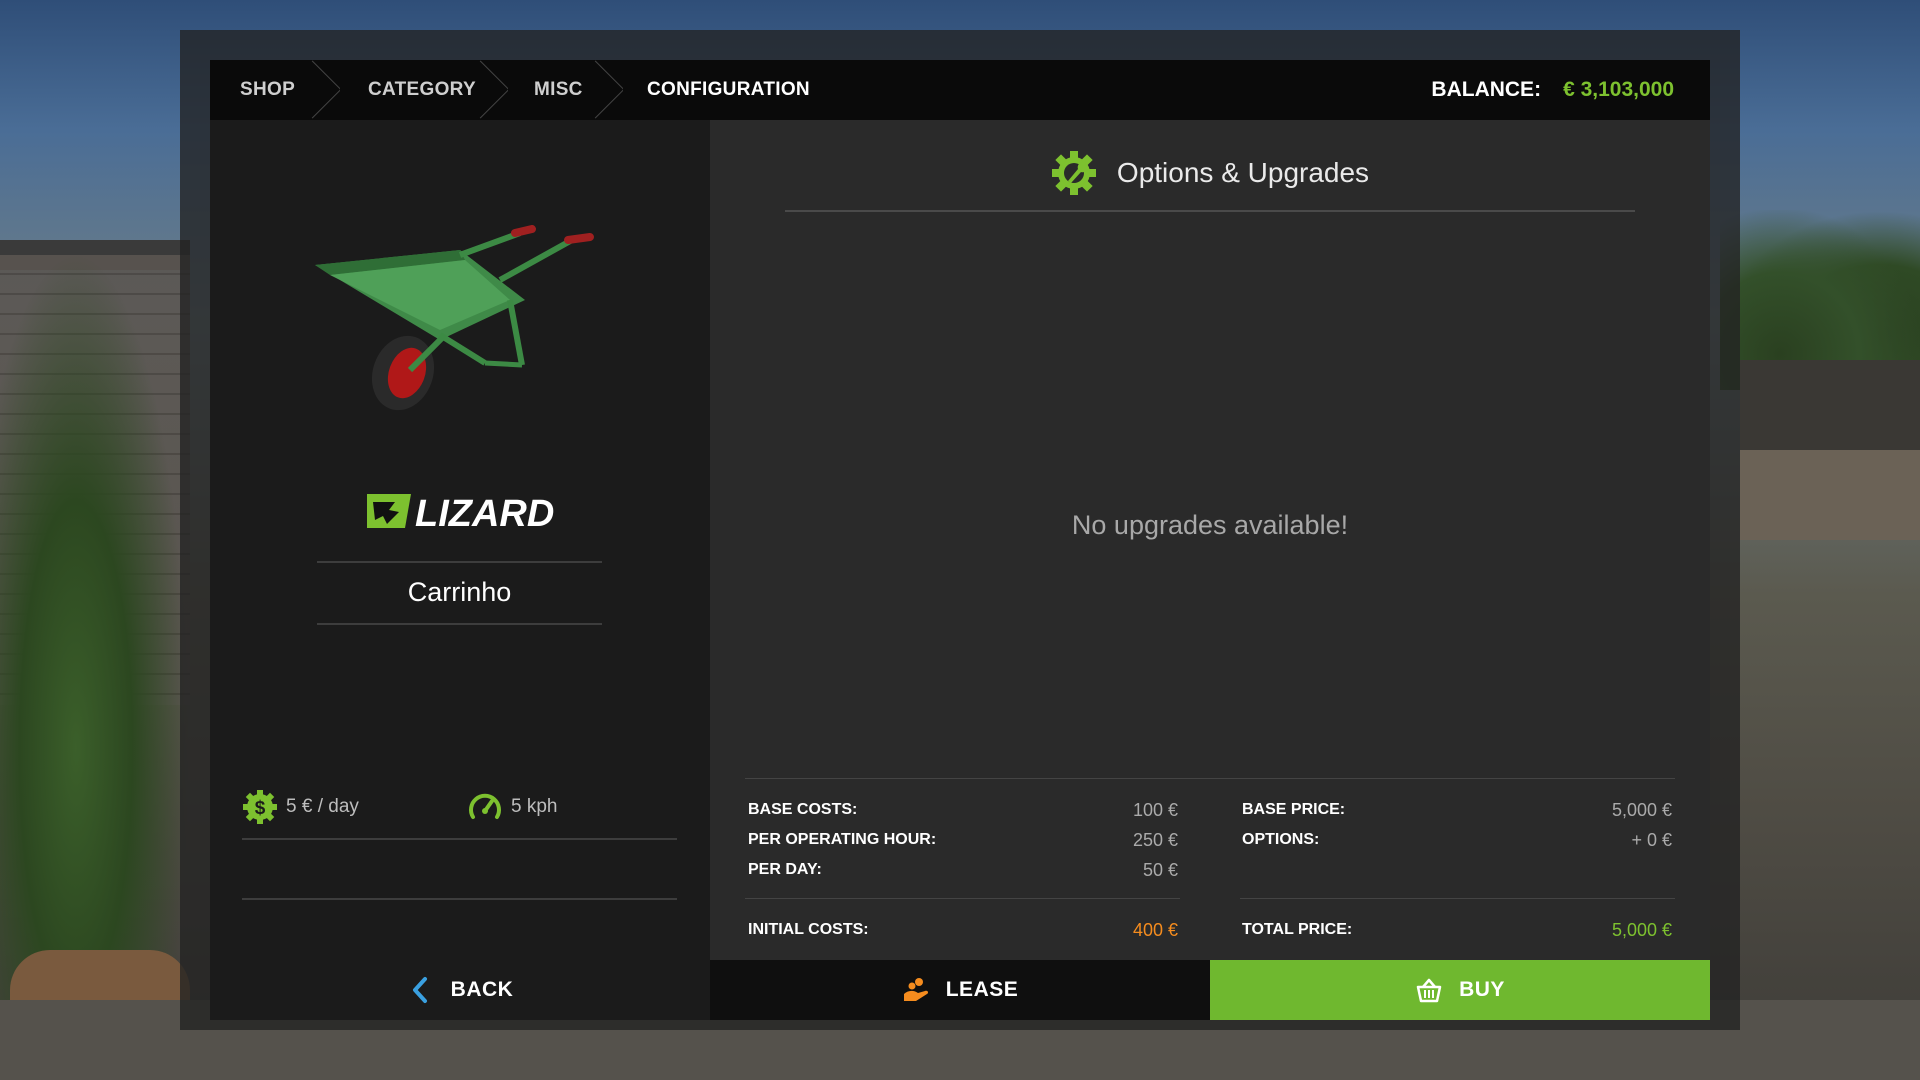  What do you see at coordinates (915, 989) in the screenshot?
I see `hand-coins-icon` at bounding box center [915, 989].